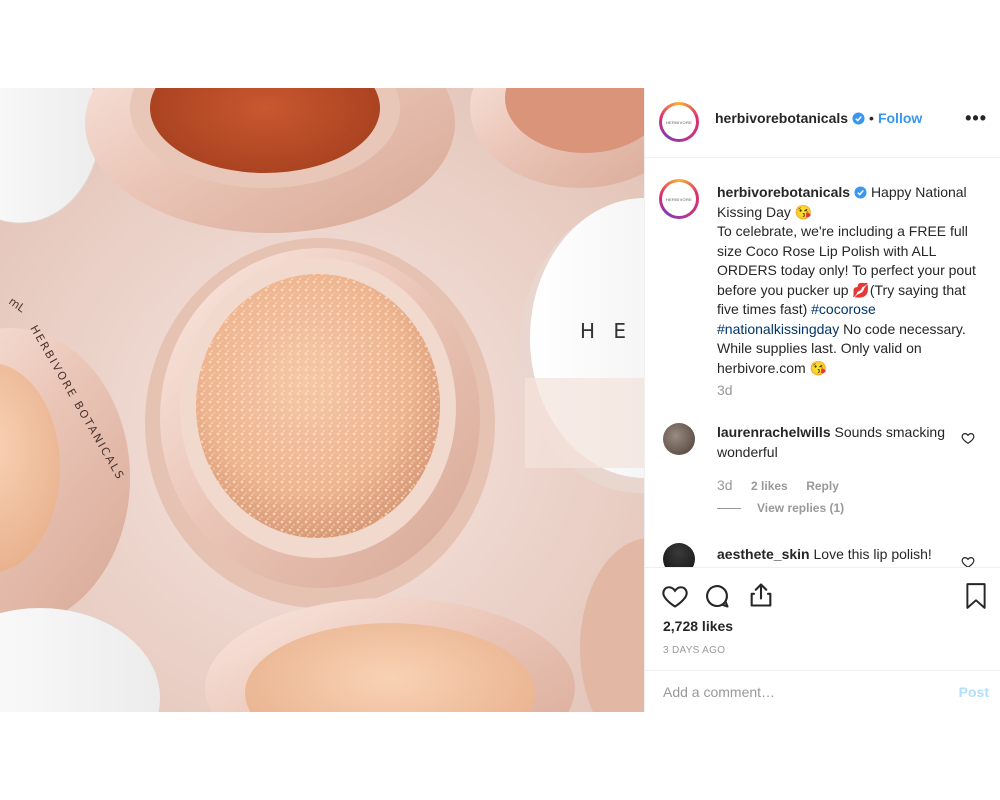 This screenshot has width=1000, height=800. What do you see at coordinates (843, 309) in the screenshot?
I see `hashtag-cocorose: #cocorose` at bounding box center [843, 309].